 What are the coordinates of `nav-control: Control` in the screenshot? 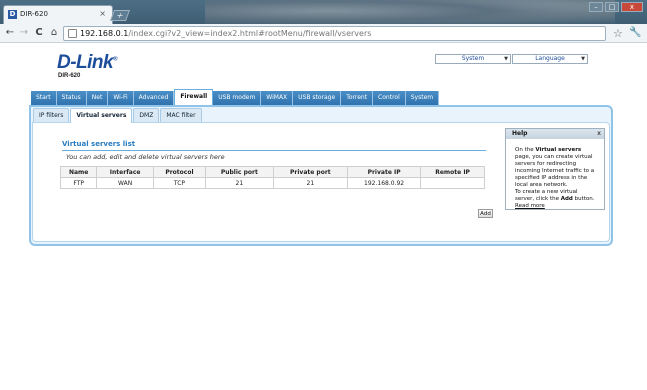 It's located at (389, 98).